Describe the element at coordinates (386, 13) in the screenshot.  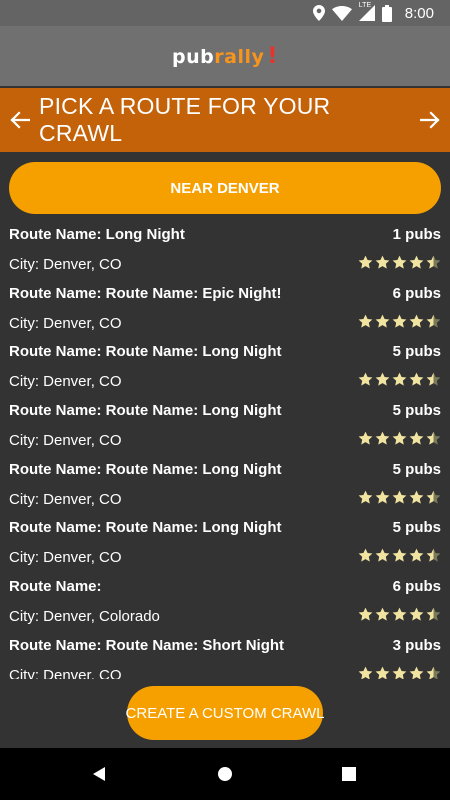
I see `battery-icon` at that location.